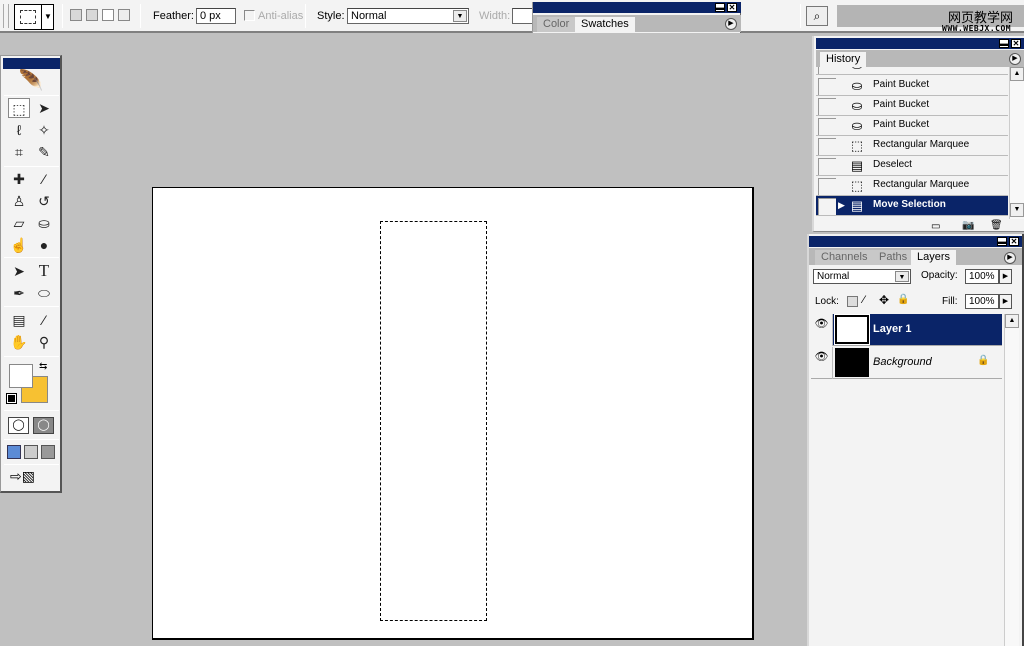  I want to click on antialias-checkbox, so click(249, 15).